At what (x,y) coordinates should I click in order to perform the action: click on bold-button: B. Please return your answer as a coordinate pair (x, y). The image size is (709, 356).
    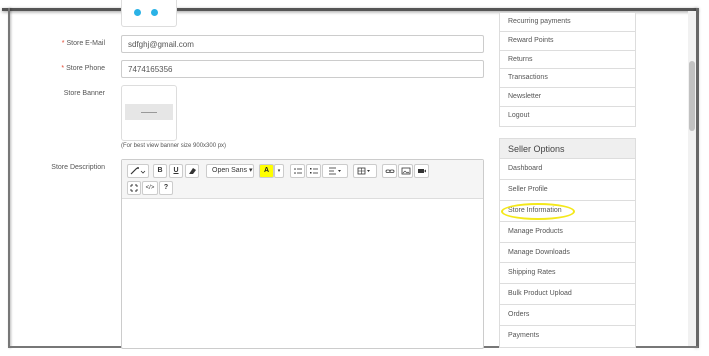
    Looking at the image, I should click on (160, 171).